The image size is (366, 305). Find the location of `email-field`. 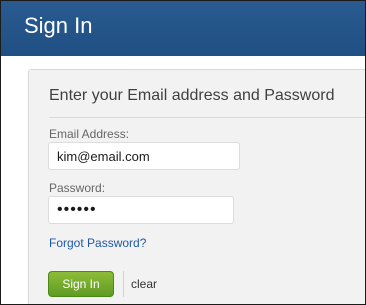

email-field is located at coordinates (144, 156).